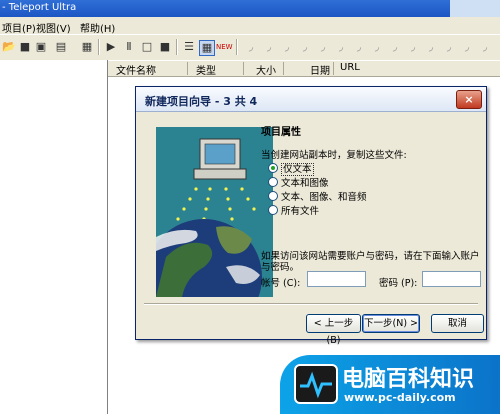  What do you see at coordinates (316, 384) in the screenshot?
I see `monitor-logo-icon` at bounding box center [316, 384].